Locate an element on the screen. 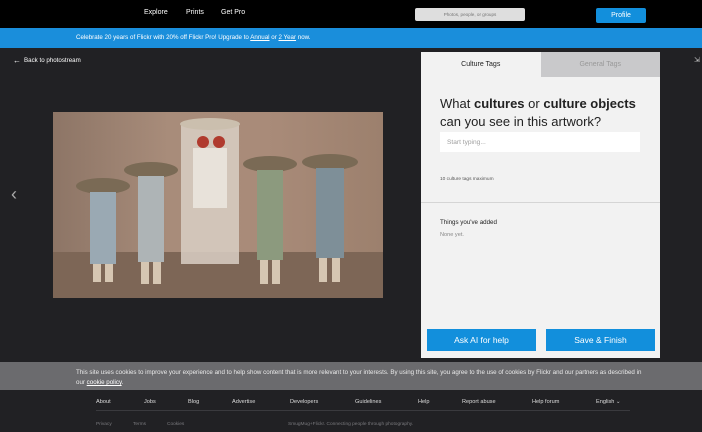  footer-report-abuse: Report abuse is located at coordinates (479, 402).